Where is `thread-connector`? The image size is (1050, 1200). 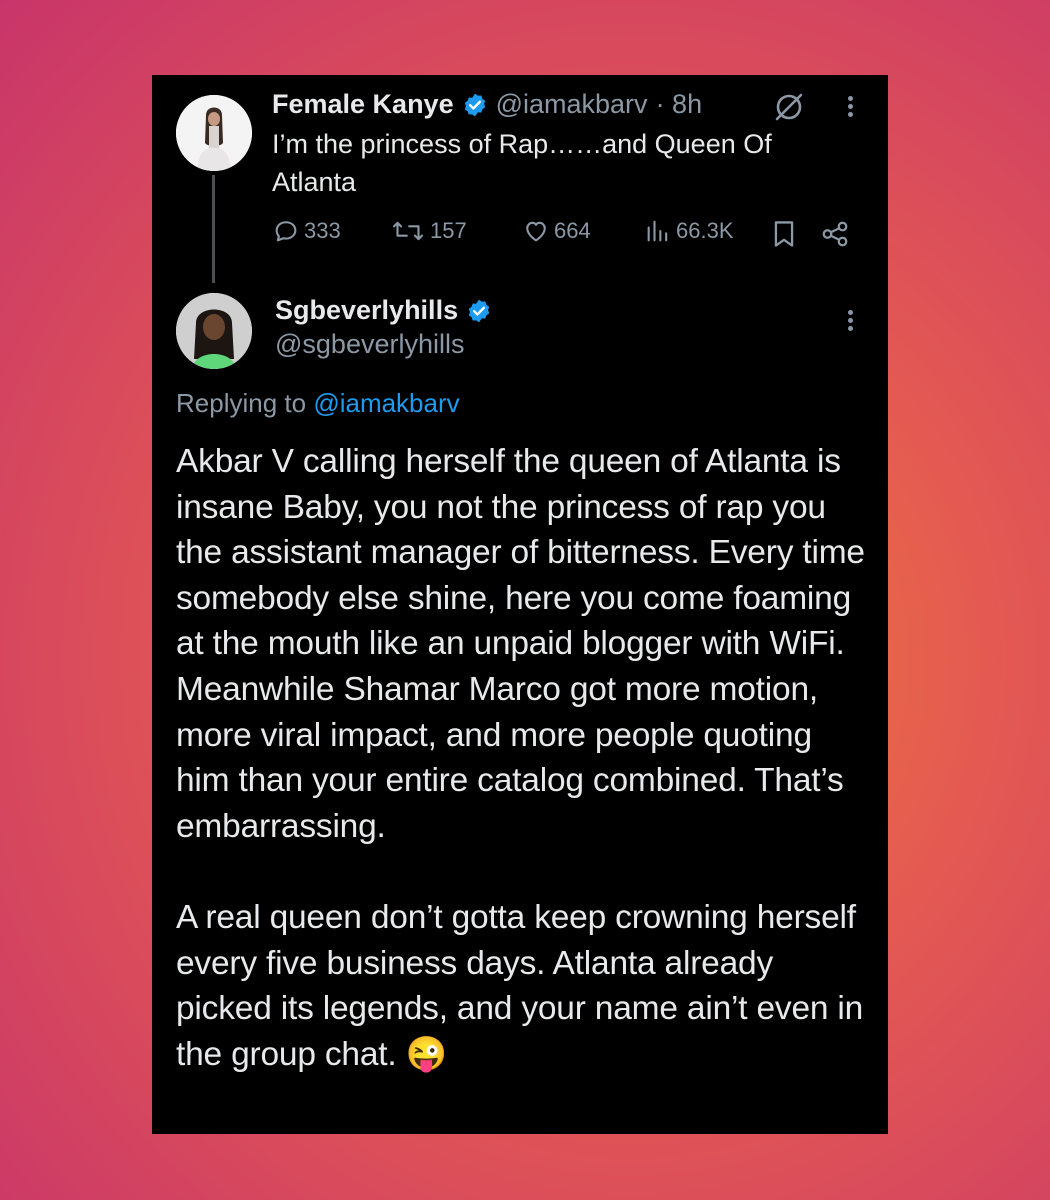
thread-connector is located at coordinates (213, 229).